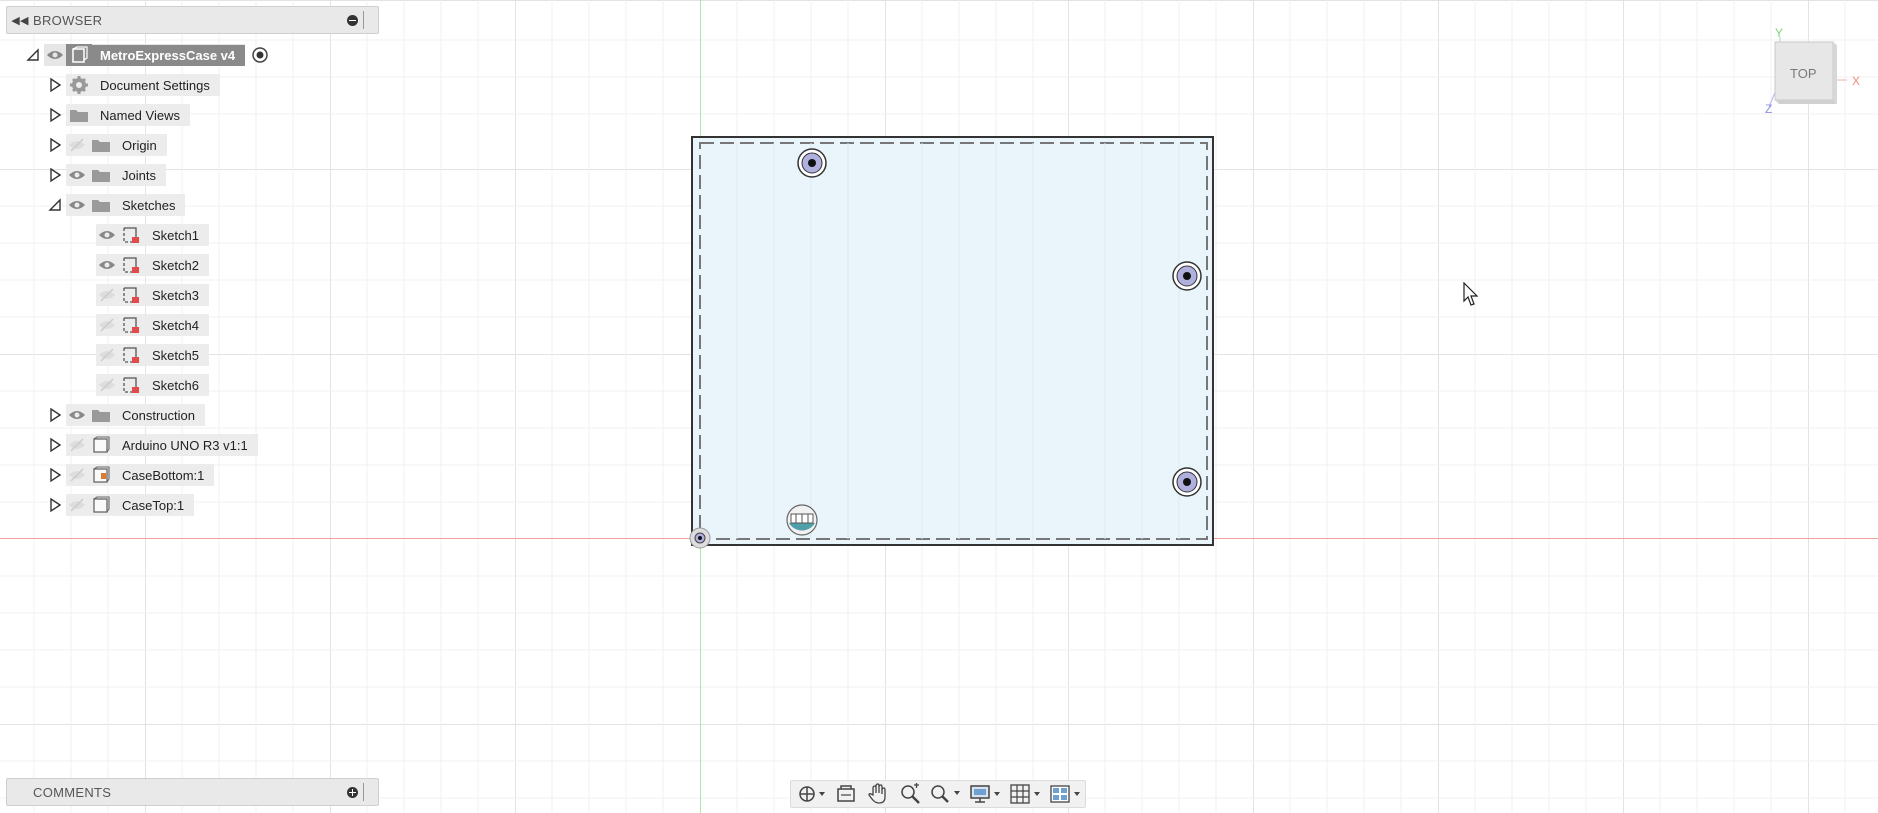 Image resolution: width=1878 pixels, height=813 pixels. I want to click on browser-panel-header: ◀◀ BROWSER, so click(192, 20).